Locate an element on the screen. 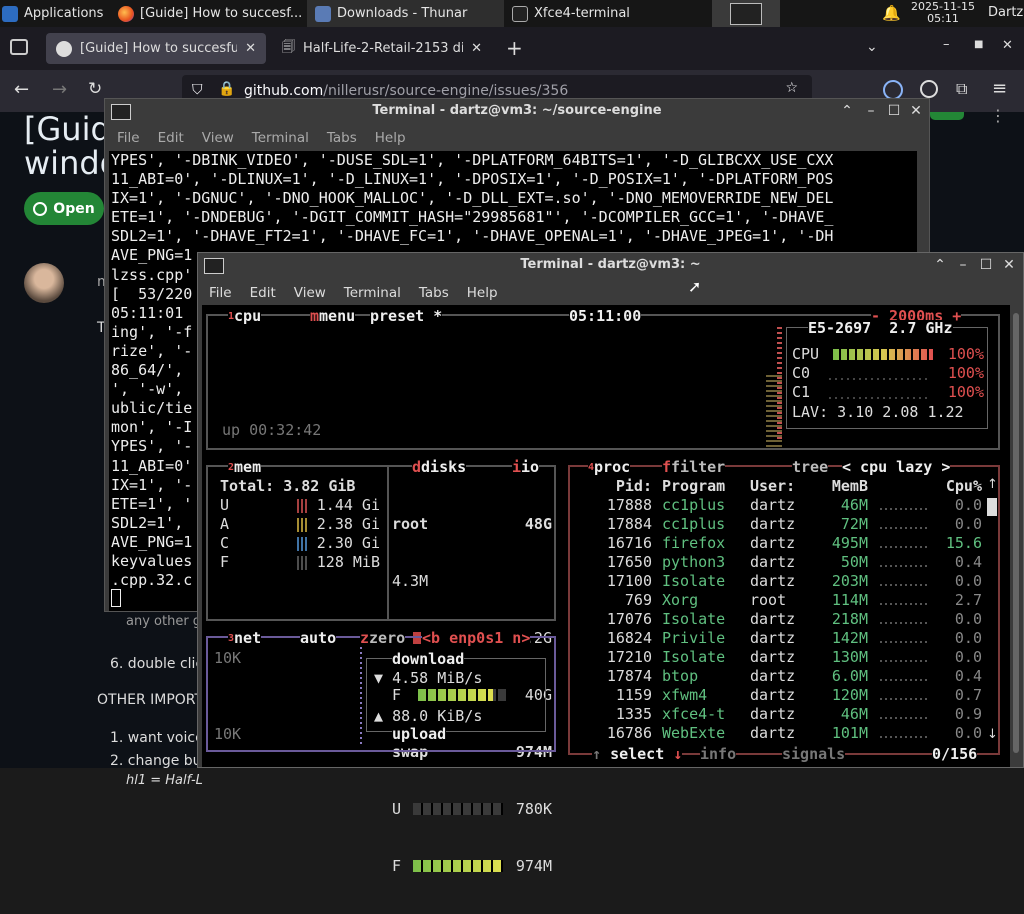 The height and width of the screenshot is (914, 1024). clock: 2025-11-15 05:11 is located at coordinates (943, 13).